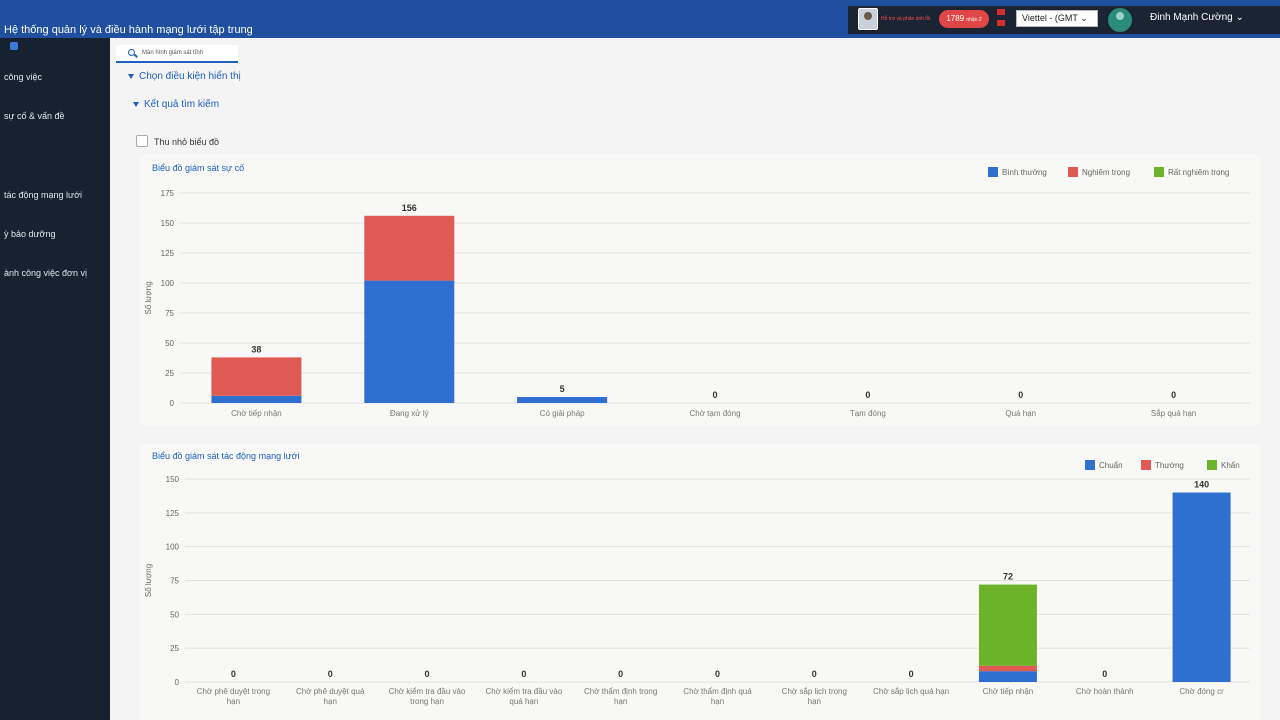 The image size is (1280, 720). Describe the element at coordinates (1169, 465) in the screenshot. I see `legend-label: Thường` at that location.